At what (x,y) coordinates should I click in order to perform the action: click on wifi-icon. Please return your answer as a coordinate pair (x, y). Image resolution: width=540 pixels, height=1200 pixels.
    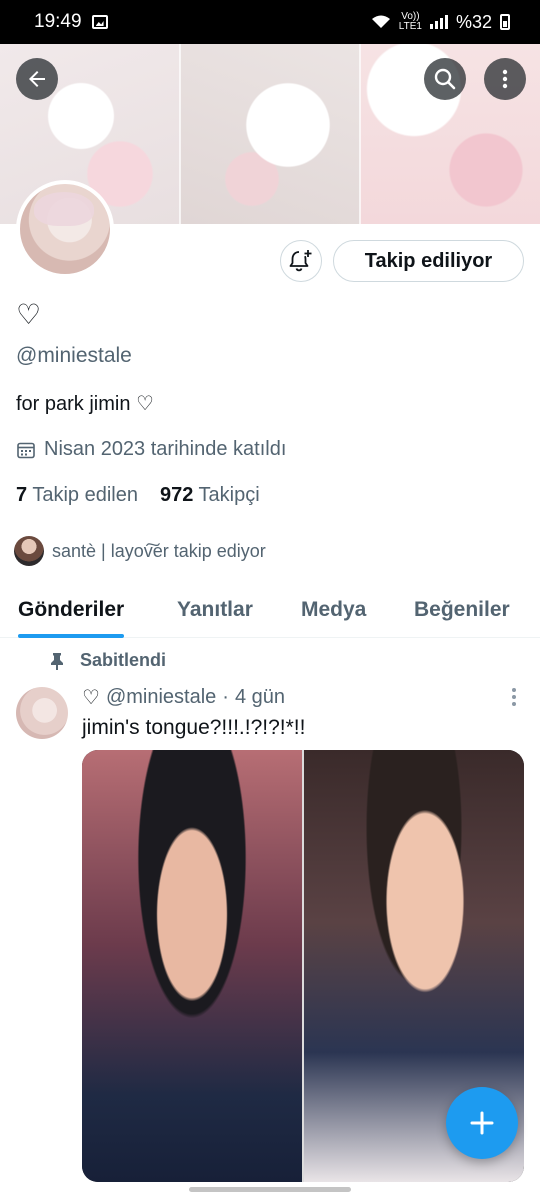
    Looking at the image, I should click on (380, 21).